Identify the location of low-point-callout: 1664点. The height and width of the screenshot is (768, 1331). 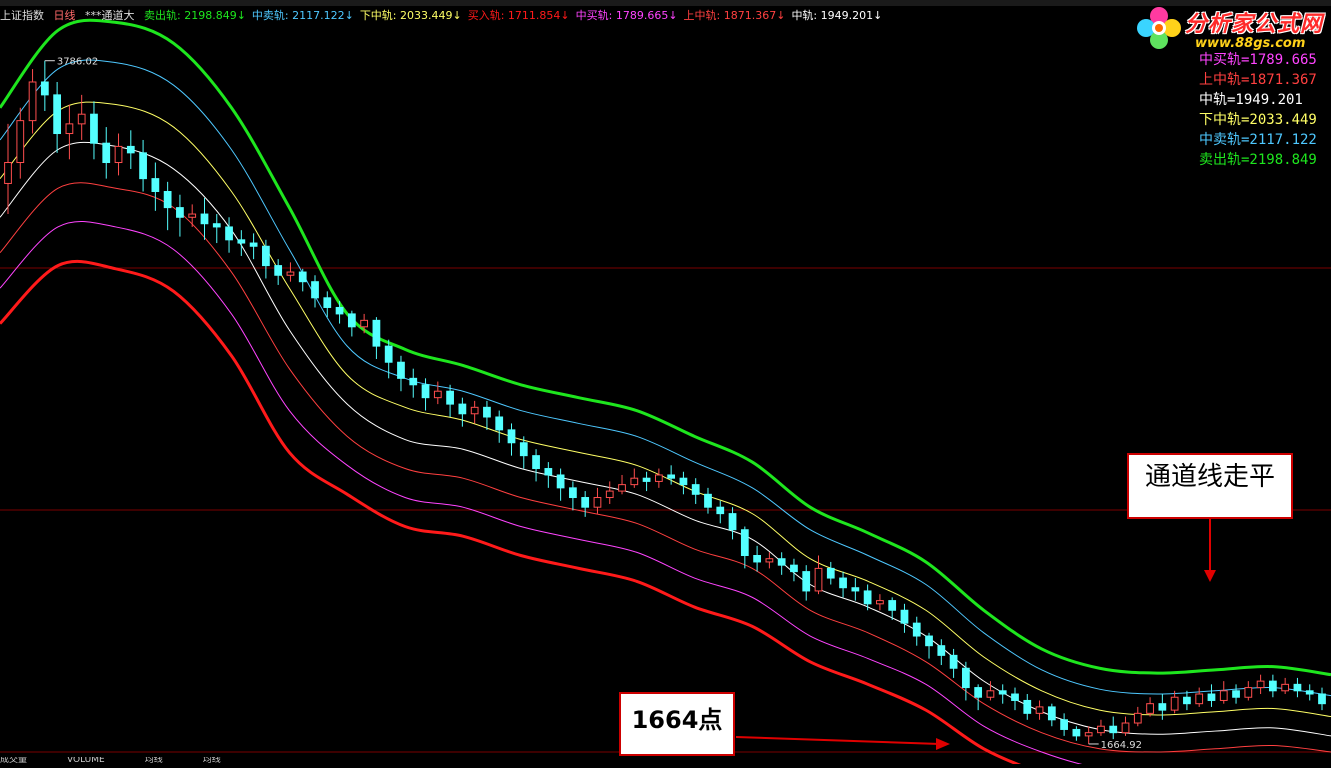
(677, 724).